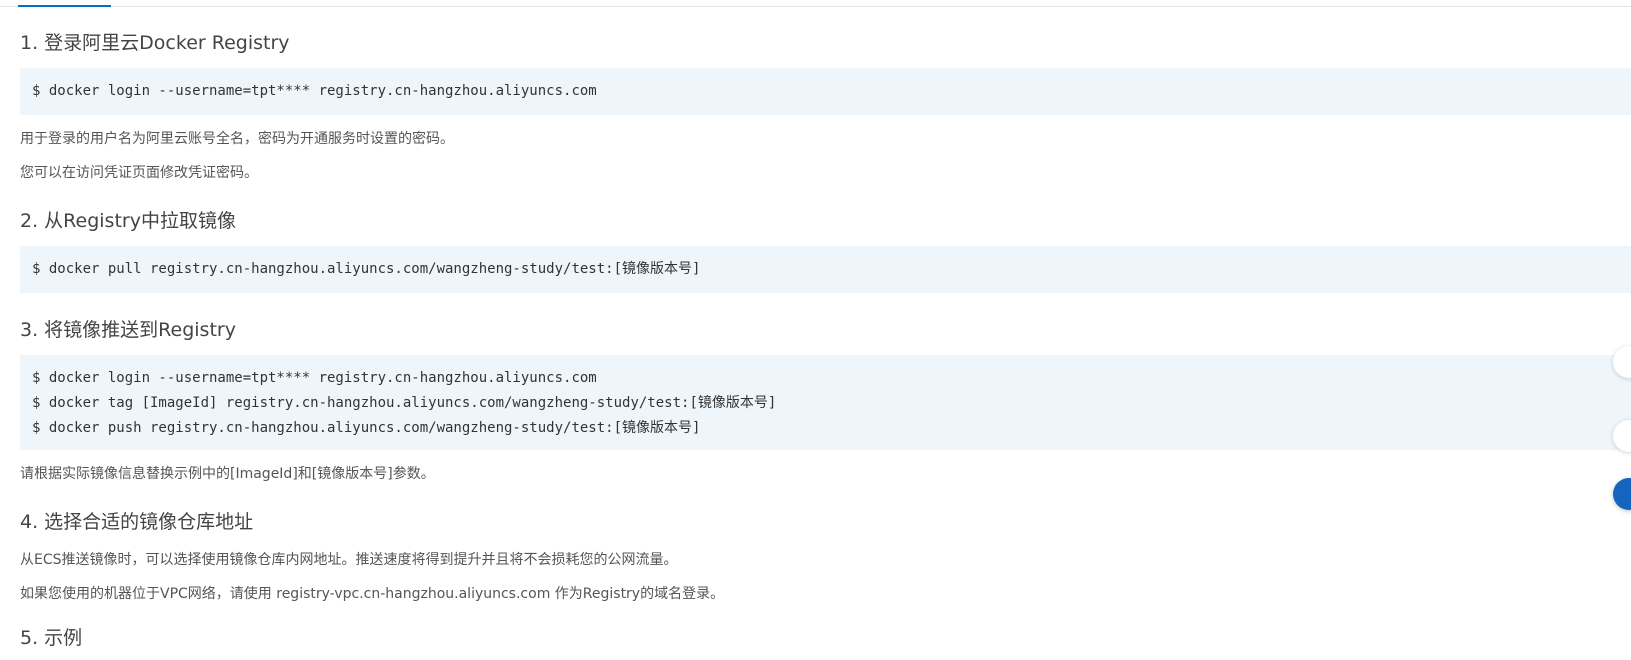 This screenshot has height=660, width=1631. What do you see at coordinates (137, 522) in the screenshot?
I see `step-4-heading: 4. 选择合适的镜像仓库地址` at bounding box center [137, 522].